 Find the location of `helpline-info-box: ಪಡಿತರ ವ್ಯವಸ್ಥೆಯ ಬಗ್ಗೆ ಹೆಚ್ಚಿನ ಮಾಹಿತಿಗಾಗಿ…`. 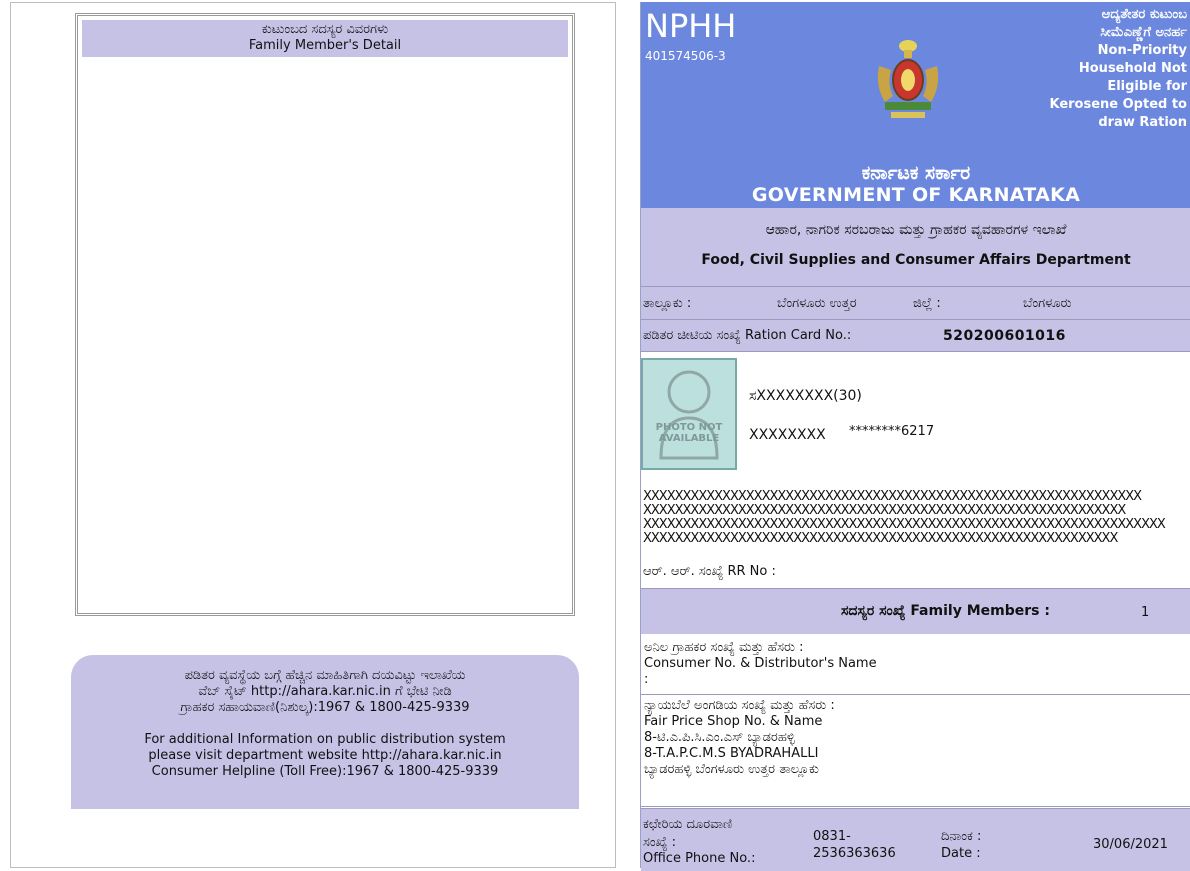

helpline-info-box: ಪಡಿತರ ವ್ಯವಸ್ಥೆಯ ಬಗ್ಗೆ ಹೆಚ್ಚಿನ ಮಾಹಿತಿಗಾಗಿ… is located at coordinates (325, 732).